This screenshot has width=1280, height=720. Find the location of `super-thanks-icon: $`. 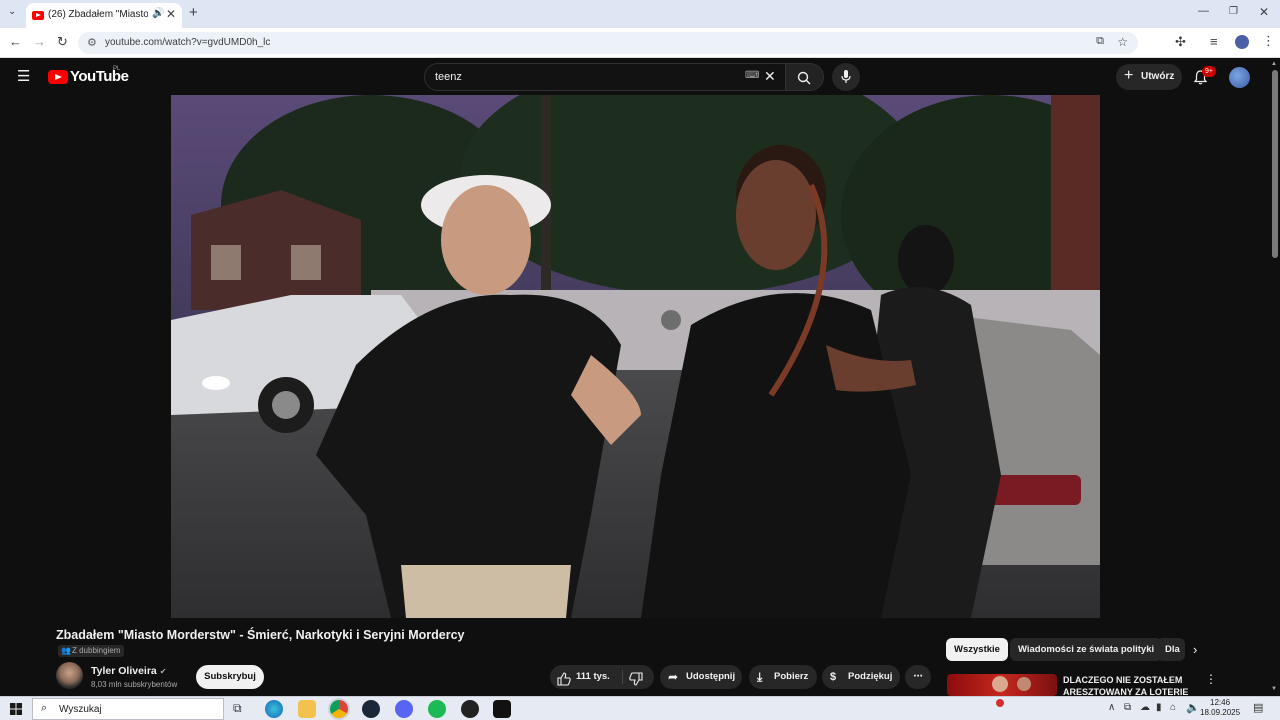

super-thanks-icon: $ is located at coordinates (833, 677).